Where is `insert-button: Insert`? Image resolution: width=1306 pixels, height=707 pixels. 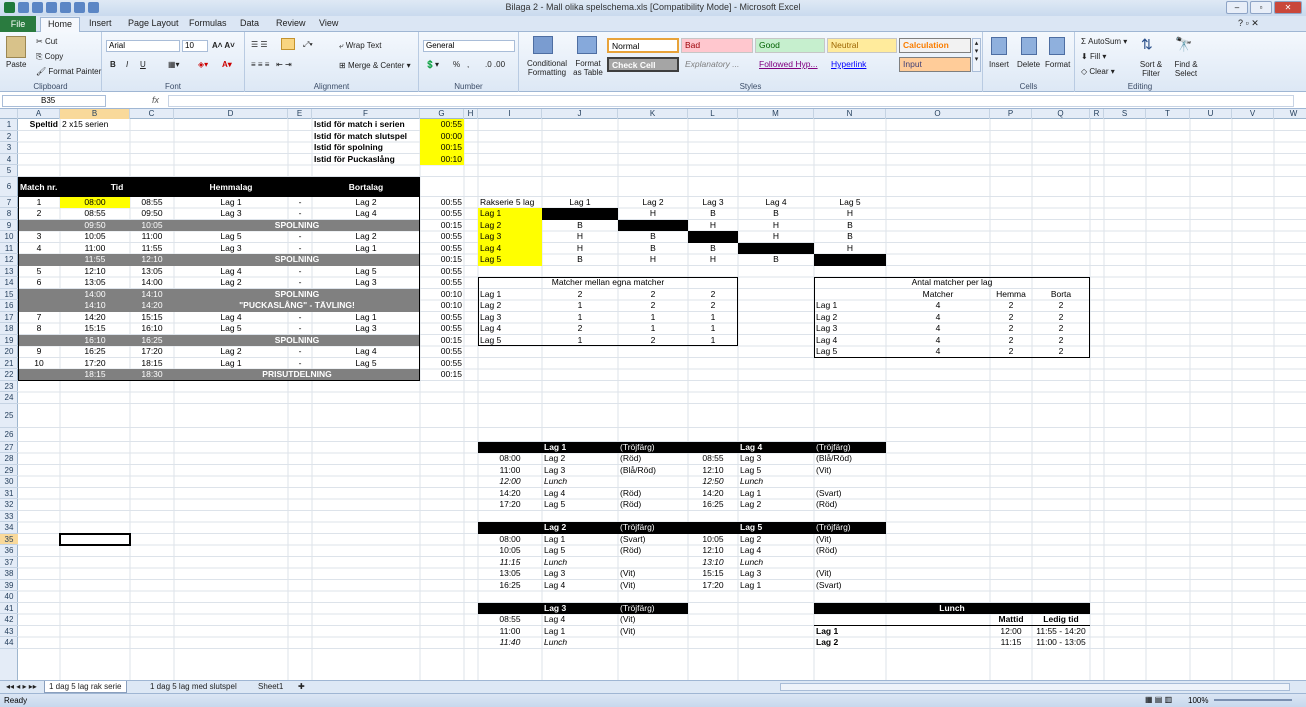
insert-button: Insert is located at coordinates (999, 64).